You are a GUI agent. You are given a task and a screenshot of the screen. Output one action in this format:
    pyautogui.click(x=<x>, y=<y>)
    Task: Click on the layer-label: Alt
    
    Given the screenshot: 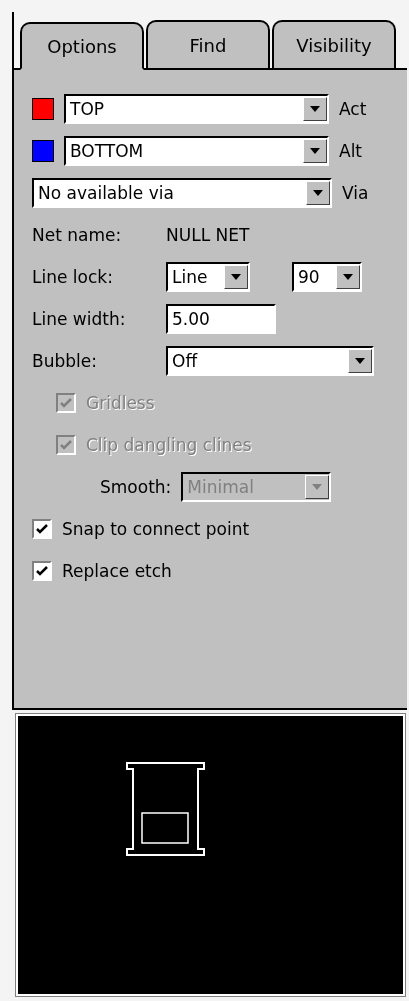 What is the action you would take?
    pyautogui.click(x=351, y=151)
    